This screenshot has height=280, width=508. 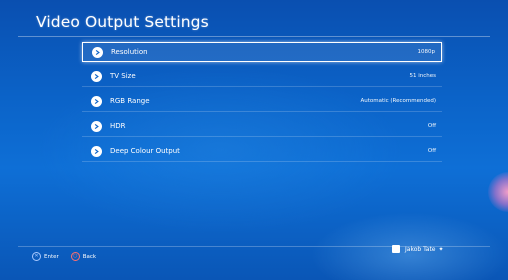 What do you see at coordinates (262, 151) in the screenshot?
I see `menu-item-deep-colour-output: Deep Colour Output Off` at bounding box center [262, 151].